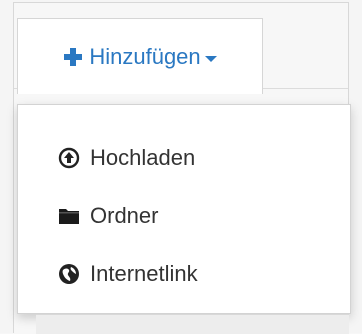  I want to click on globe-icon, so click(69, 274).